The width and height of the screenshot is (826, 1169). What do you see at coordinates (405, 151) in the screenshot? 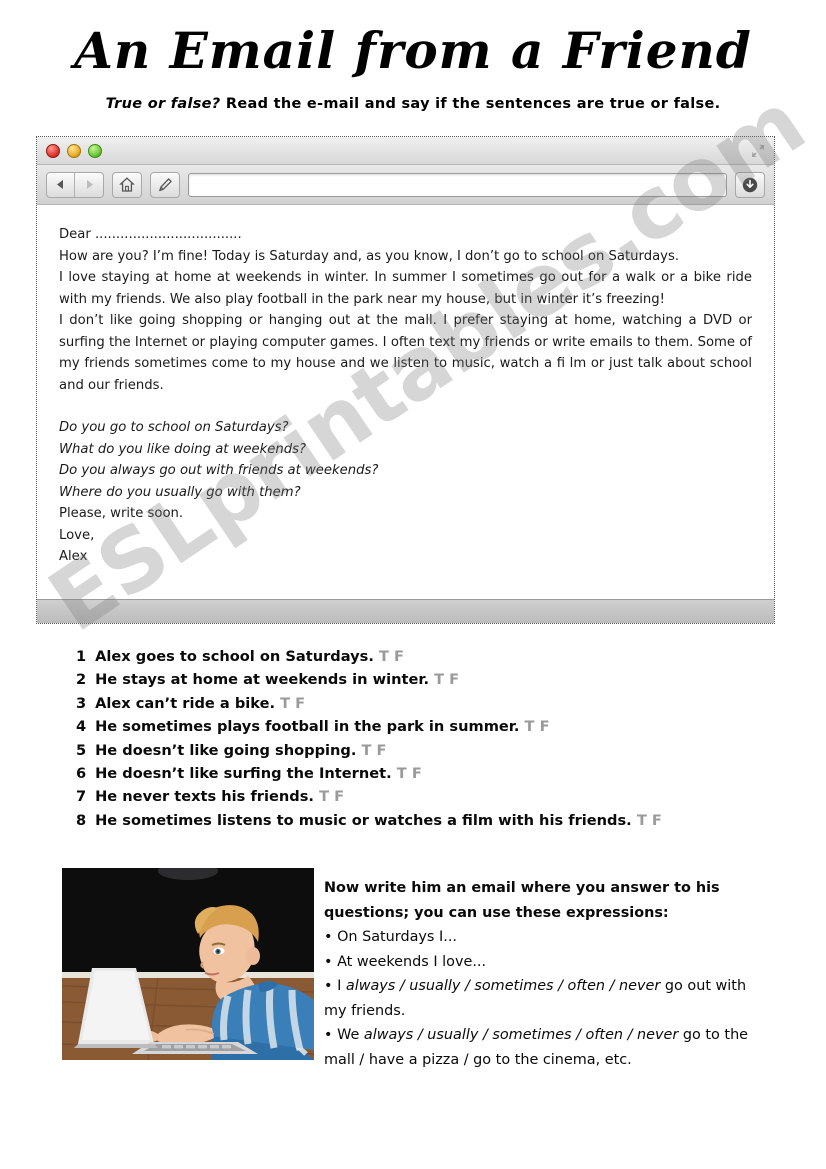
I see `browser-titlebar` at bounding box center [405, 151].